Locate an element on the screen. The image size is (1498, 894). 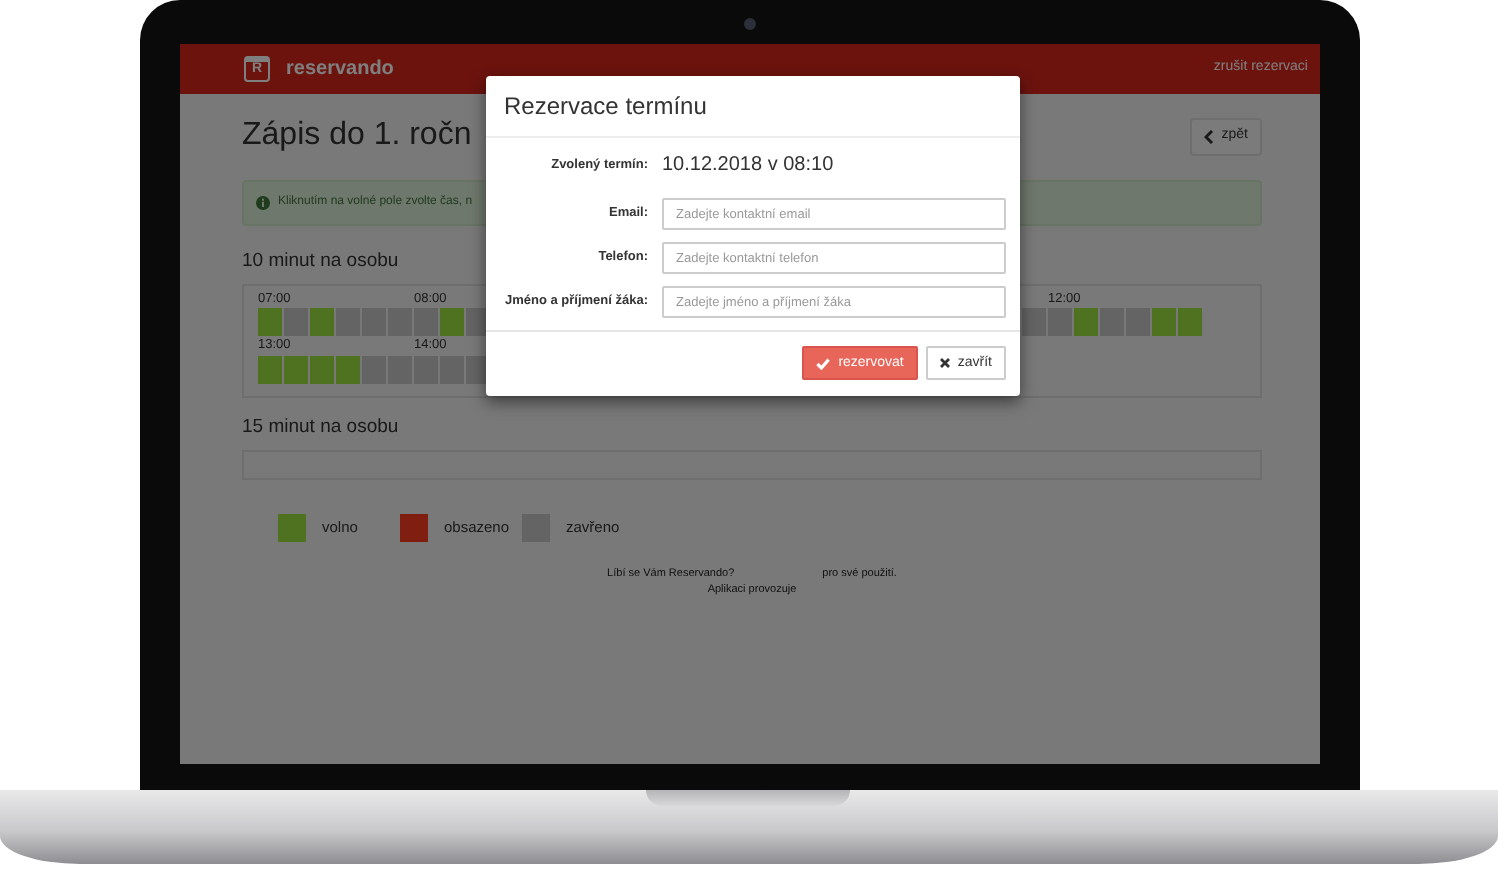
modal-title: Rezervace termínu is located at coordinates (753, 107).